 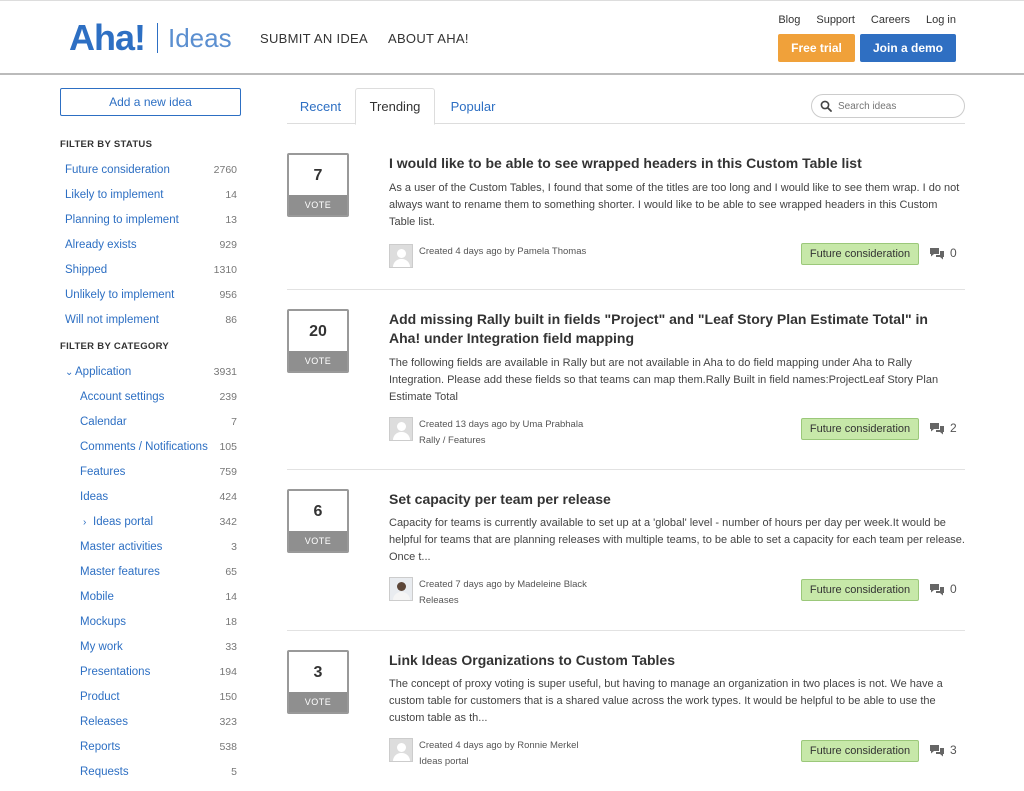 I want to click on category-item-ideas-portal: › Ideas portal 342, so click(x=151, y=521).